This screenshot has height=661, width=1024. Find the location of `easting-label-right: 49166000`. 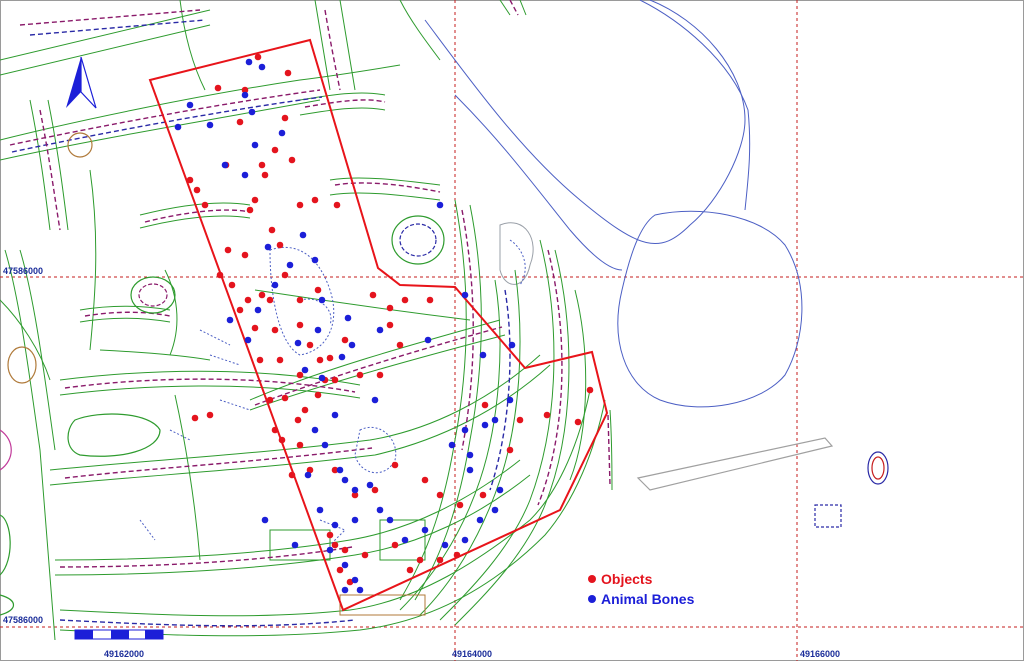

easting-label-right: 49166000 is located at coordinates (820, 654).